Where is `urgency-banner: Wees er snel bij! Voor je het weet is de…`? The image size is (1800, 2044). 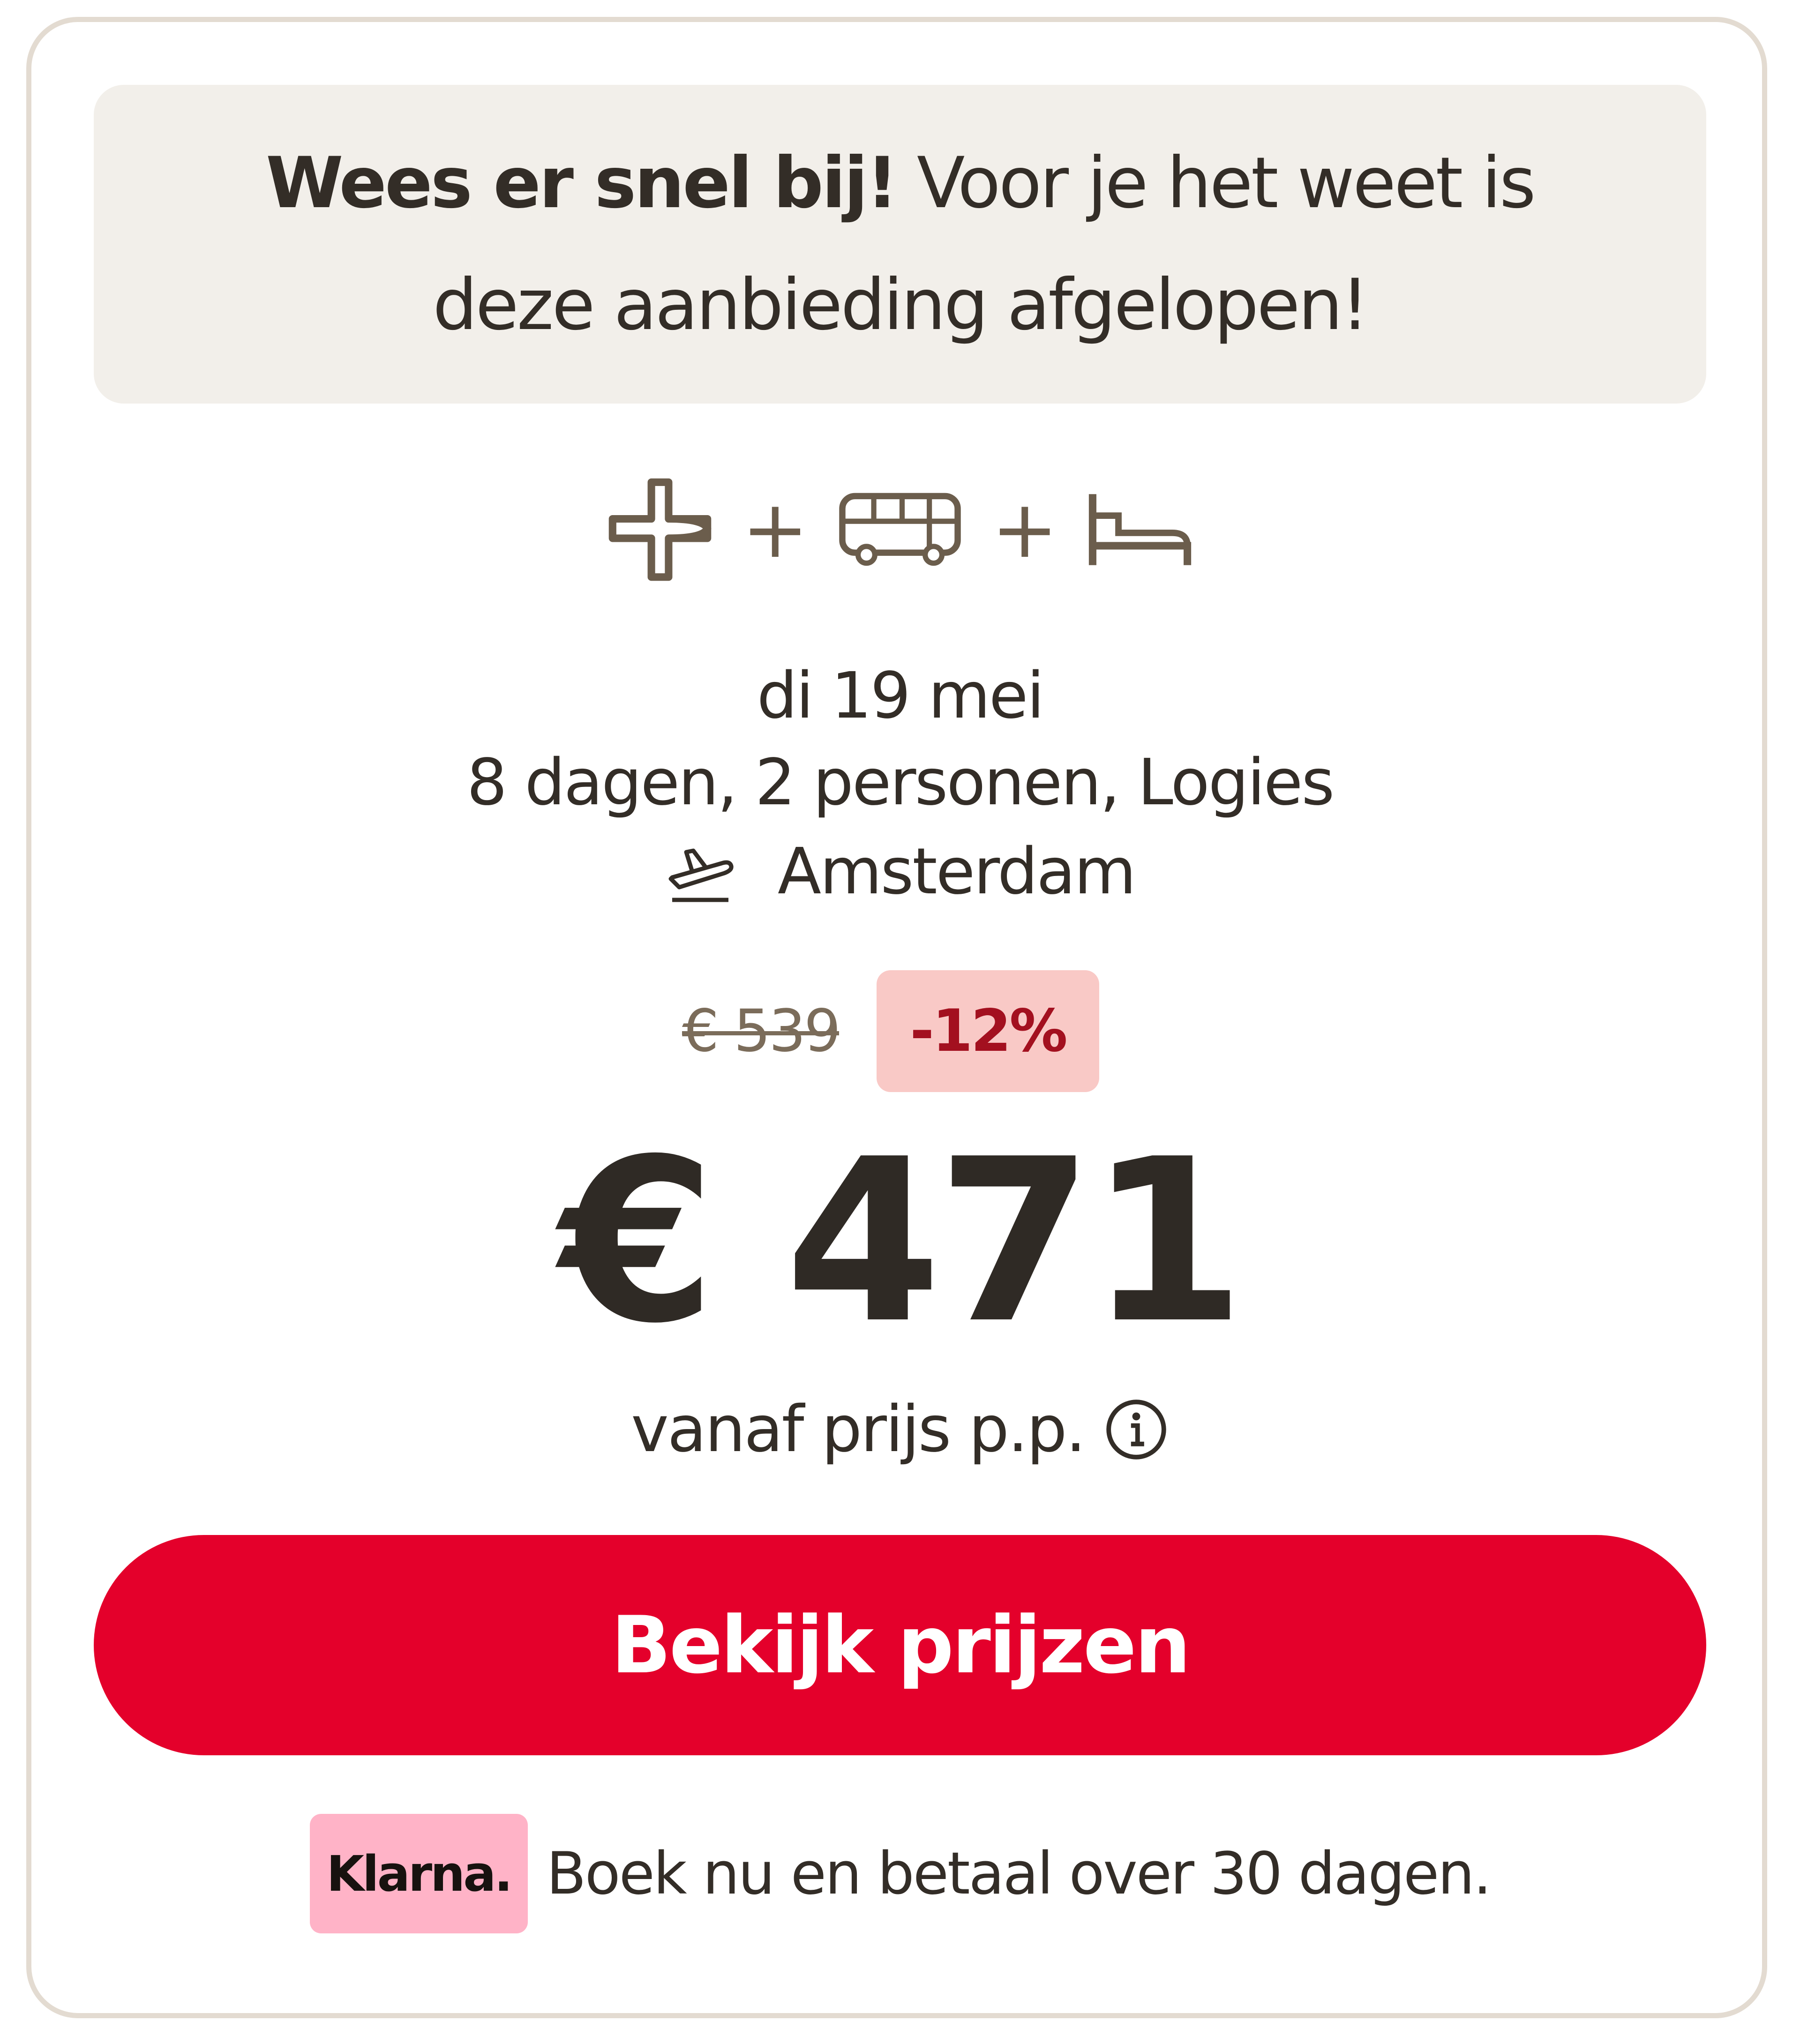 urgency-banner: Wees er snel bij! Voor je het weet is de… is located at coordinates (900, 244).